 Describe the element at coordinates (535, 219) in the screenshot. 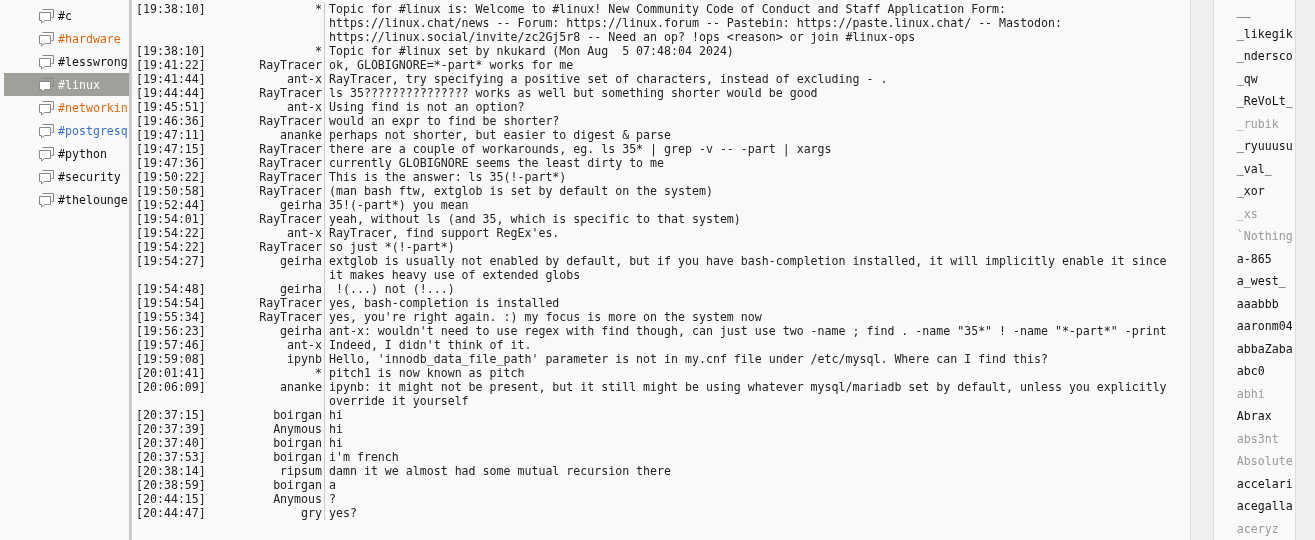

I see `message-text: yeah, without ls (and 35, which is specific to that system)` at that location.